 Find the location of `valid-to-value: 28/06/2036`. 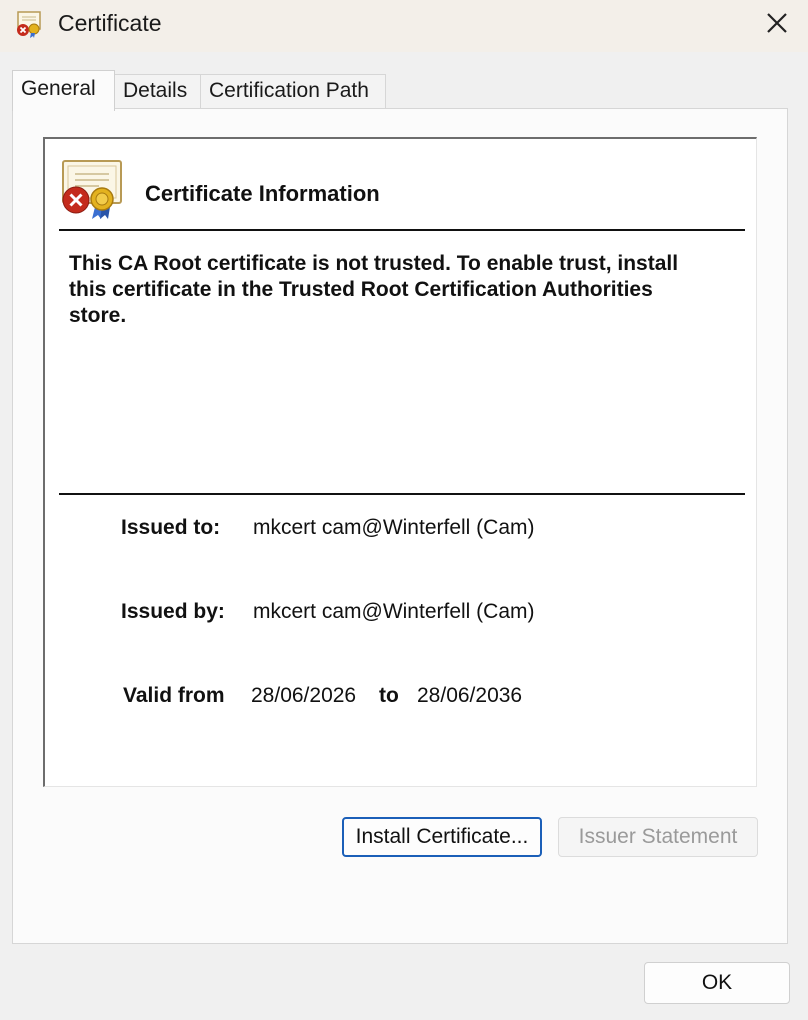

valid-to-value: 28/06/2036 is located at coordinates (470, 695).